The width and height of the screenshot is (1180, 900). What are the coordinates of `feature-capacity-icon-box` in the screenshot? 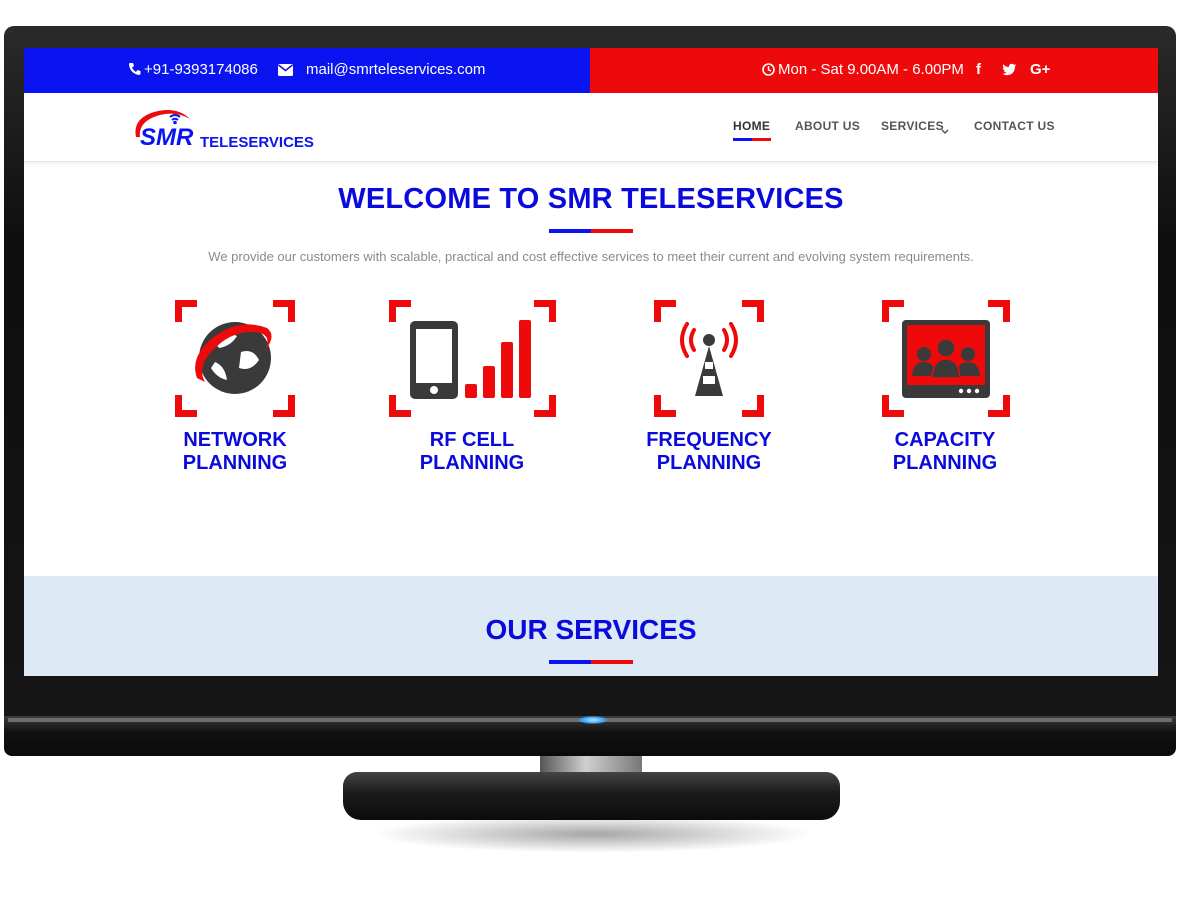 It's located at (946, 358).